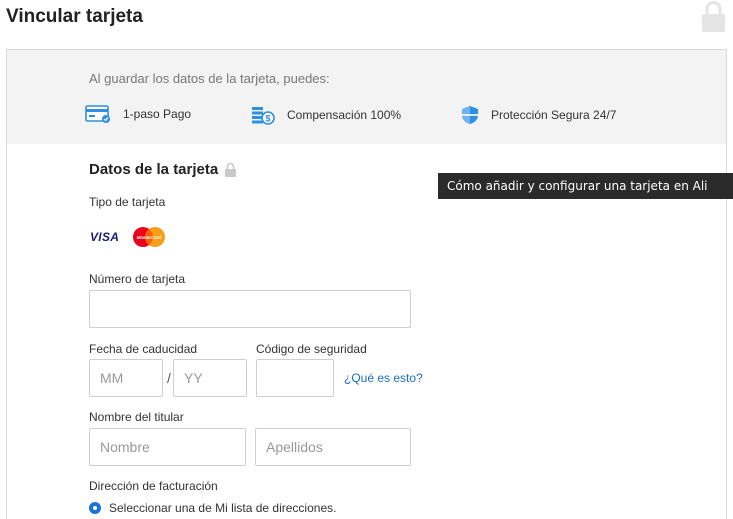 This screenshot has width=733, height=519. What do you see at coordinates (383, 378) in the screenshot?
I see `what-is-this-link: ¿Qué es esto?` at bounding box center [383, 378].